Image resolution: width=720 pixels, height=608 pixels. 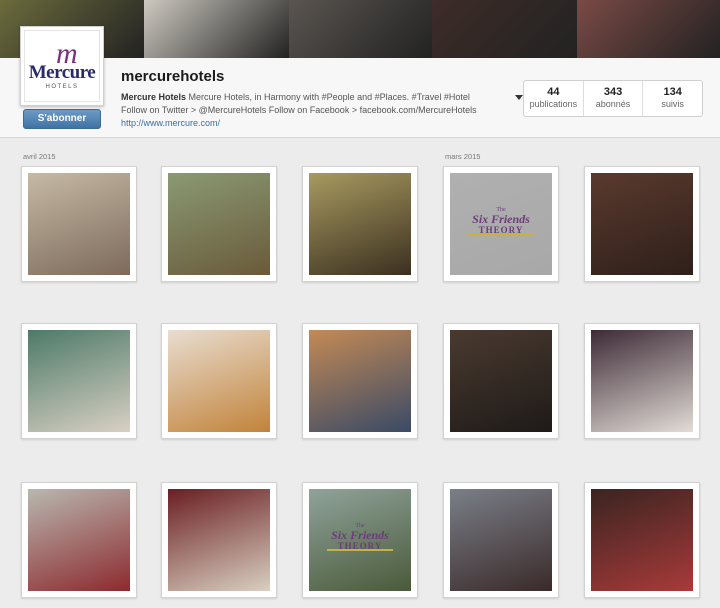 What do you see at coordinates (173, 76) in the screenshot?
I see `profile-username: mercurehotels` at bounding box center [173, 76].